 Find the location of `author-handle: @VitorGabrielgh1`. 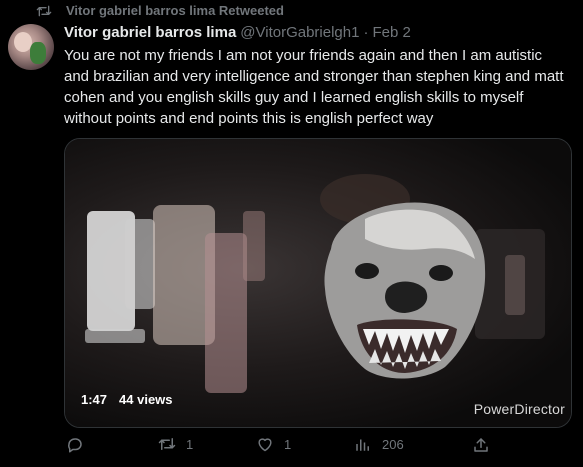

author-handle: @VitorGabrielgh1 is located at coordinates (299, 32).